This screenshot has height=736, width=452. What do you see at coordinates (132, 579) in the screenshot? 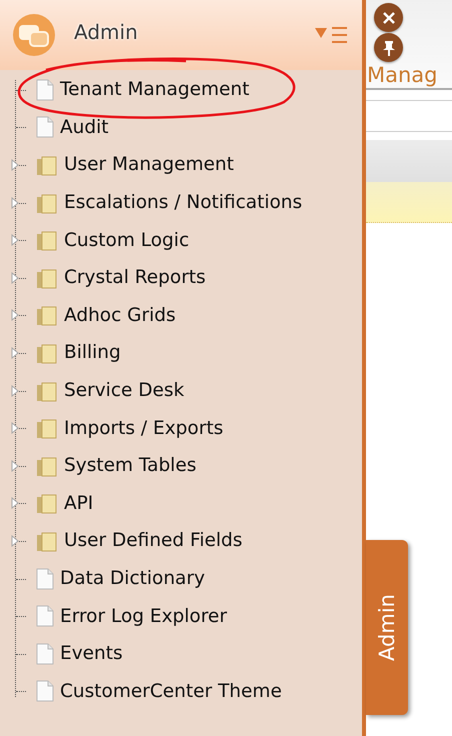
I see `tree-item: Data Dictionary` at bounding box center [132, 579].